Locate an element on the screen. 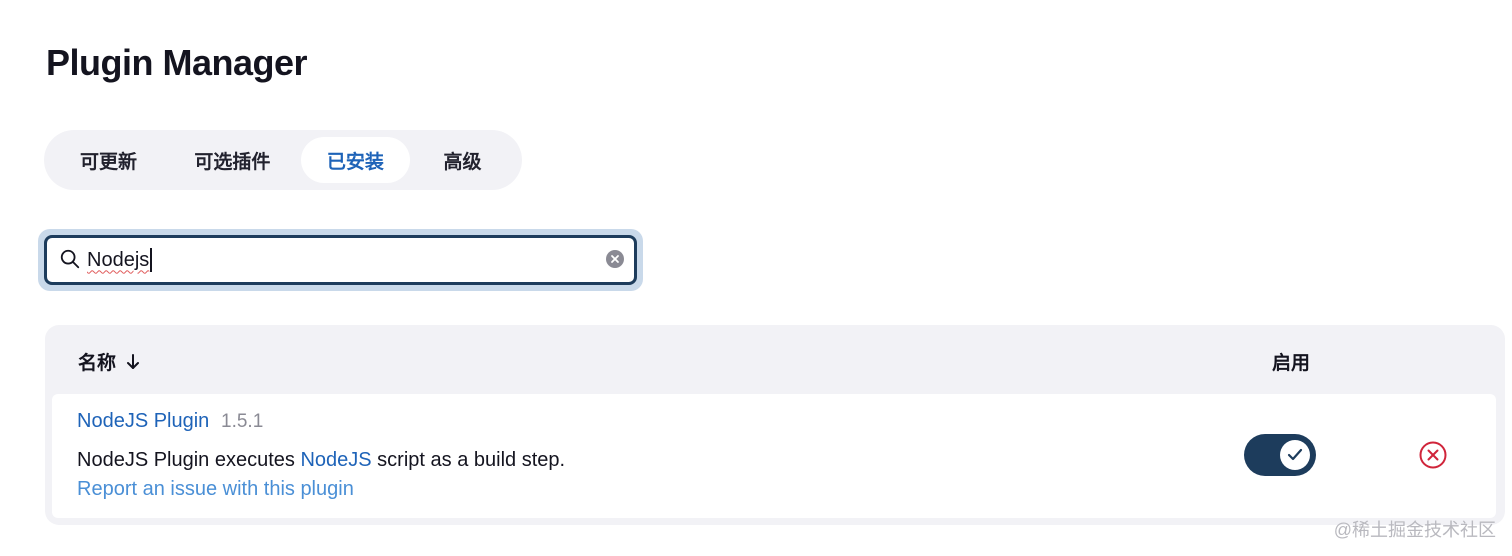 The height and width of the screenshot is (556, 1512). column-header-enabled: 启用 is located at coordinates (1291, 363).